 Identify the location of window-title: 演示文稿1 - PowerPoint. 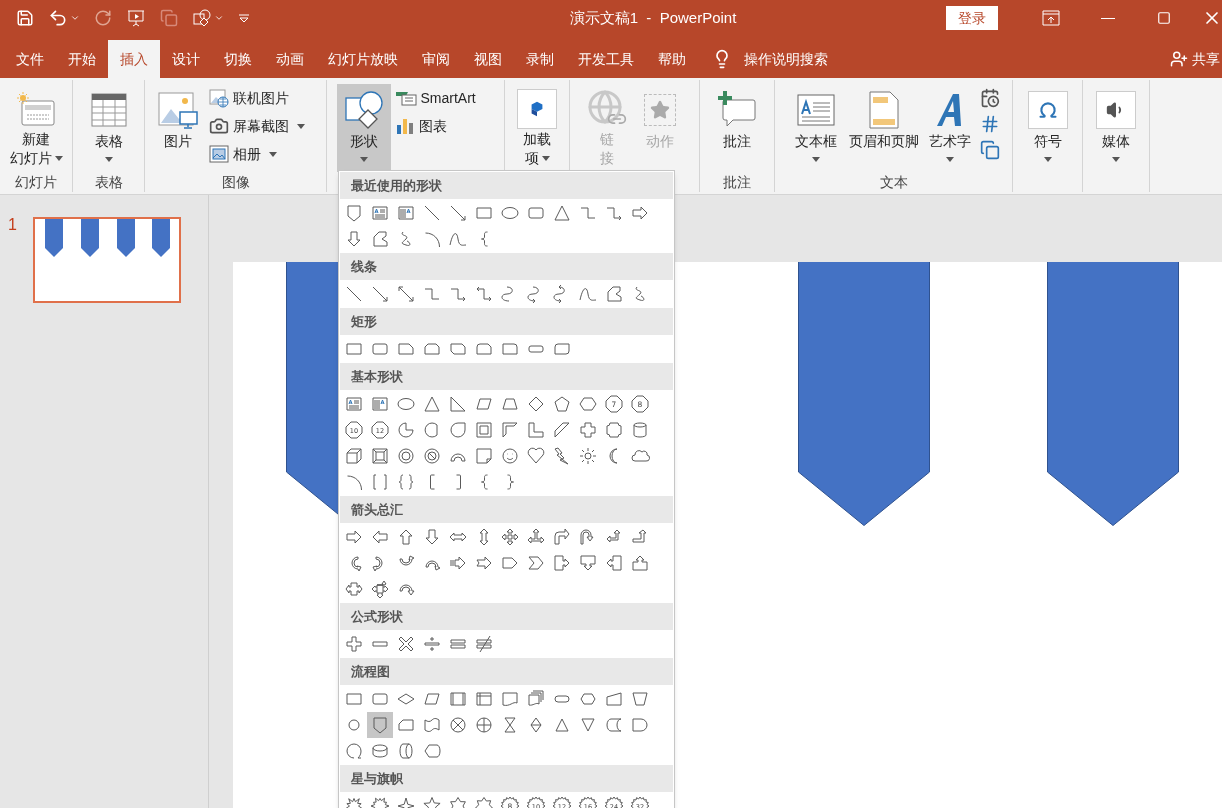
(653, 17).